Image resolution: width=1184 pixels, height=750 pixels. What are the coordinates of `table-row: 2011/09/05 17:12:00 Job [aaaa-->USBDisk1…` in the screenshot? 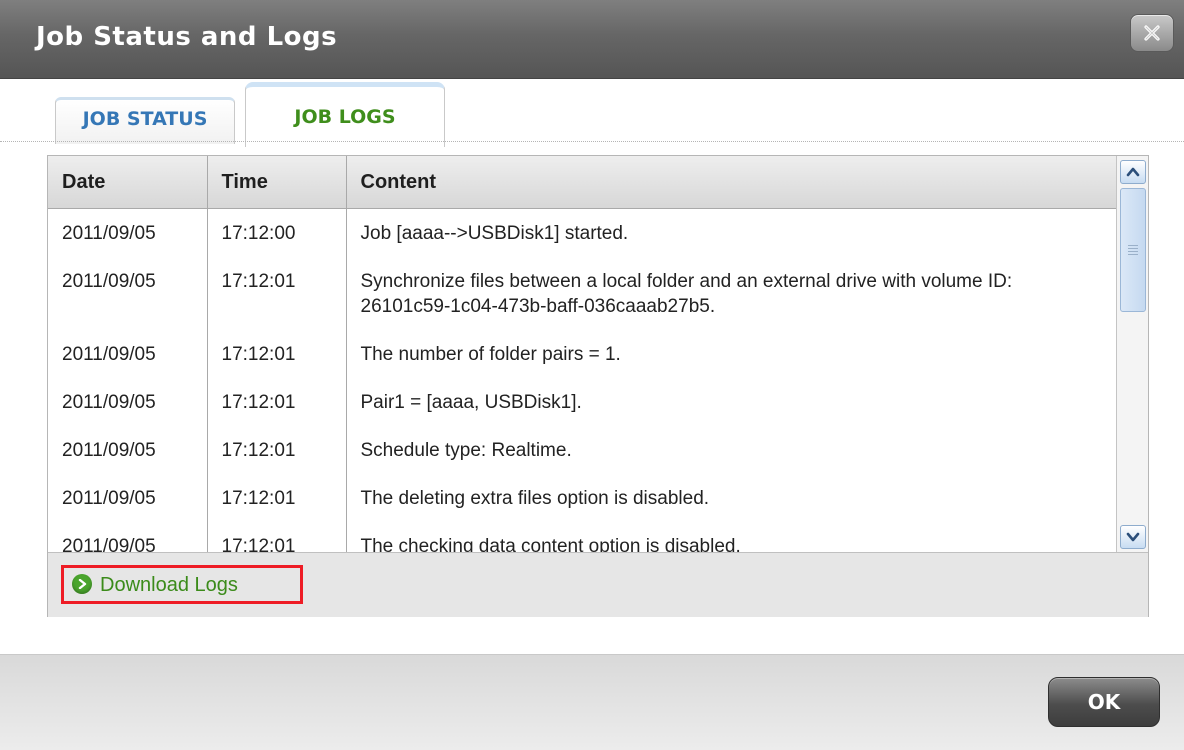 It's located at (582, 232).